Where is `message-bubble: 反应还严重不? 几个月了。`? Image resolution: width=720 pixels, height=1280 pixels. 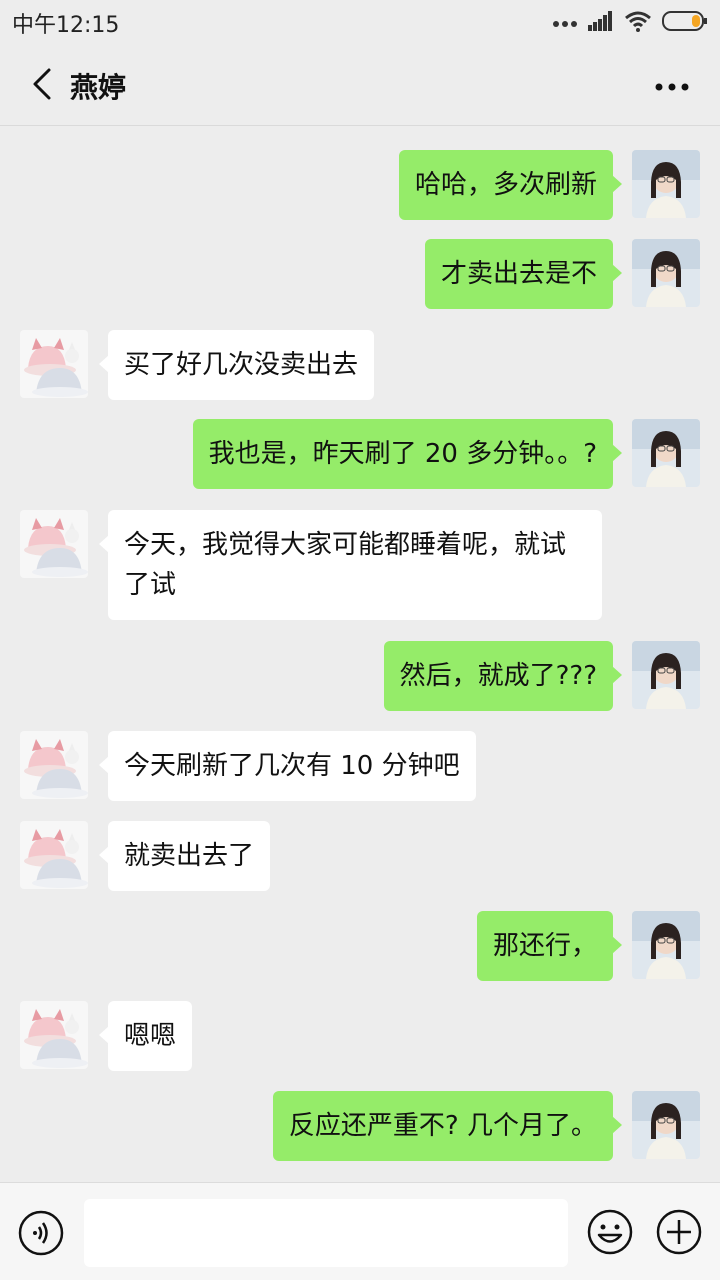 message-bubble: 反应还严重不? 几个月了。 is located at coordinates (447, 1126).